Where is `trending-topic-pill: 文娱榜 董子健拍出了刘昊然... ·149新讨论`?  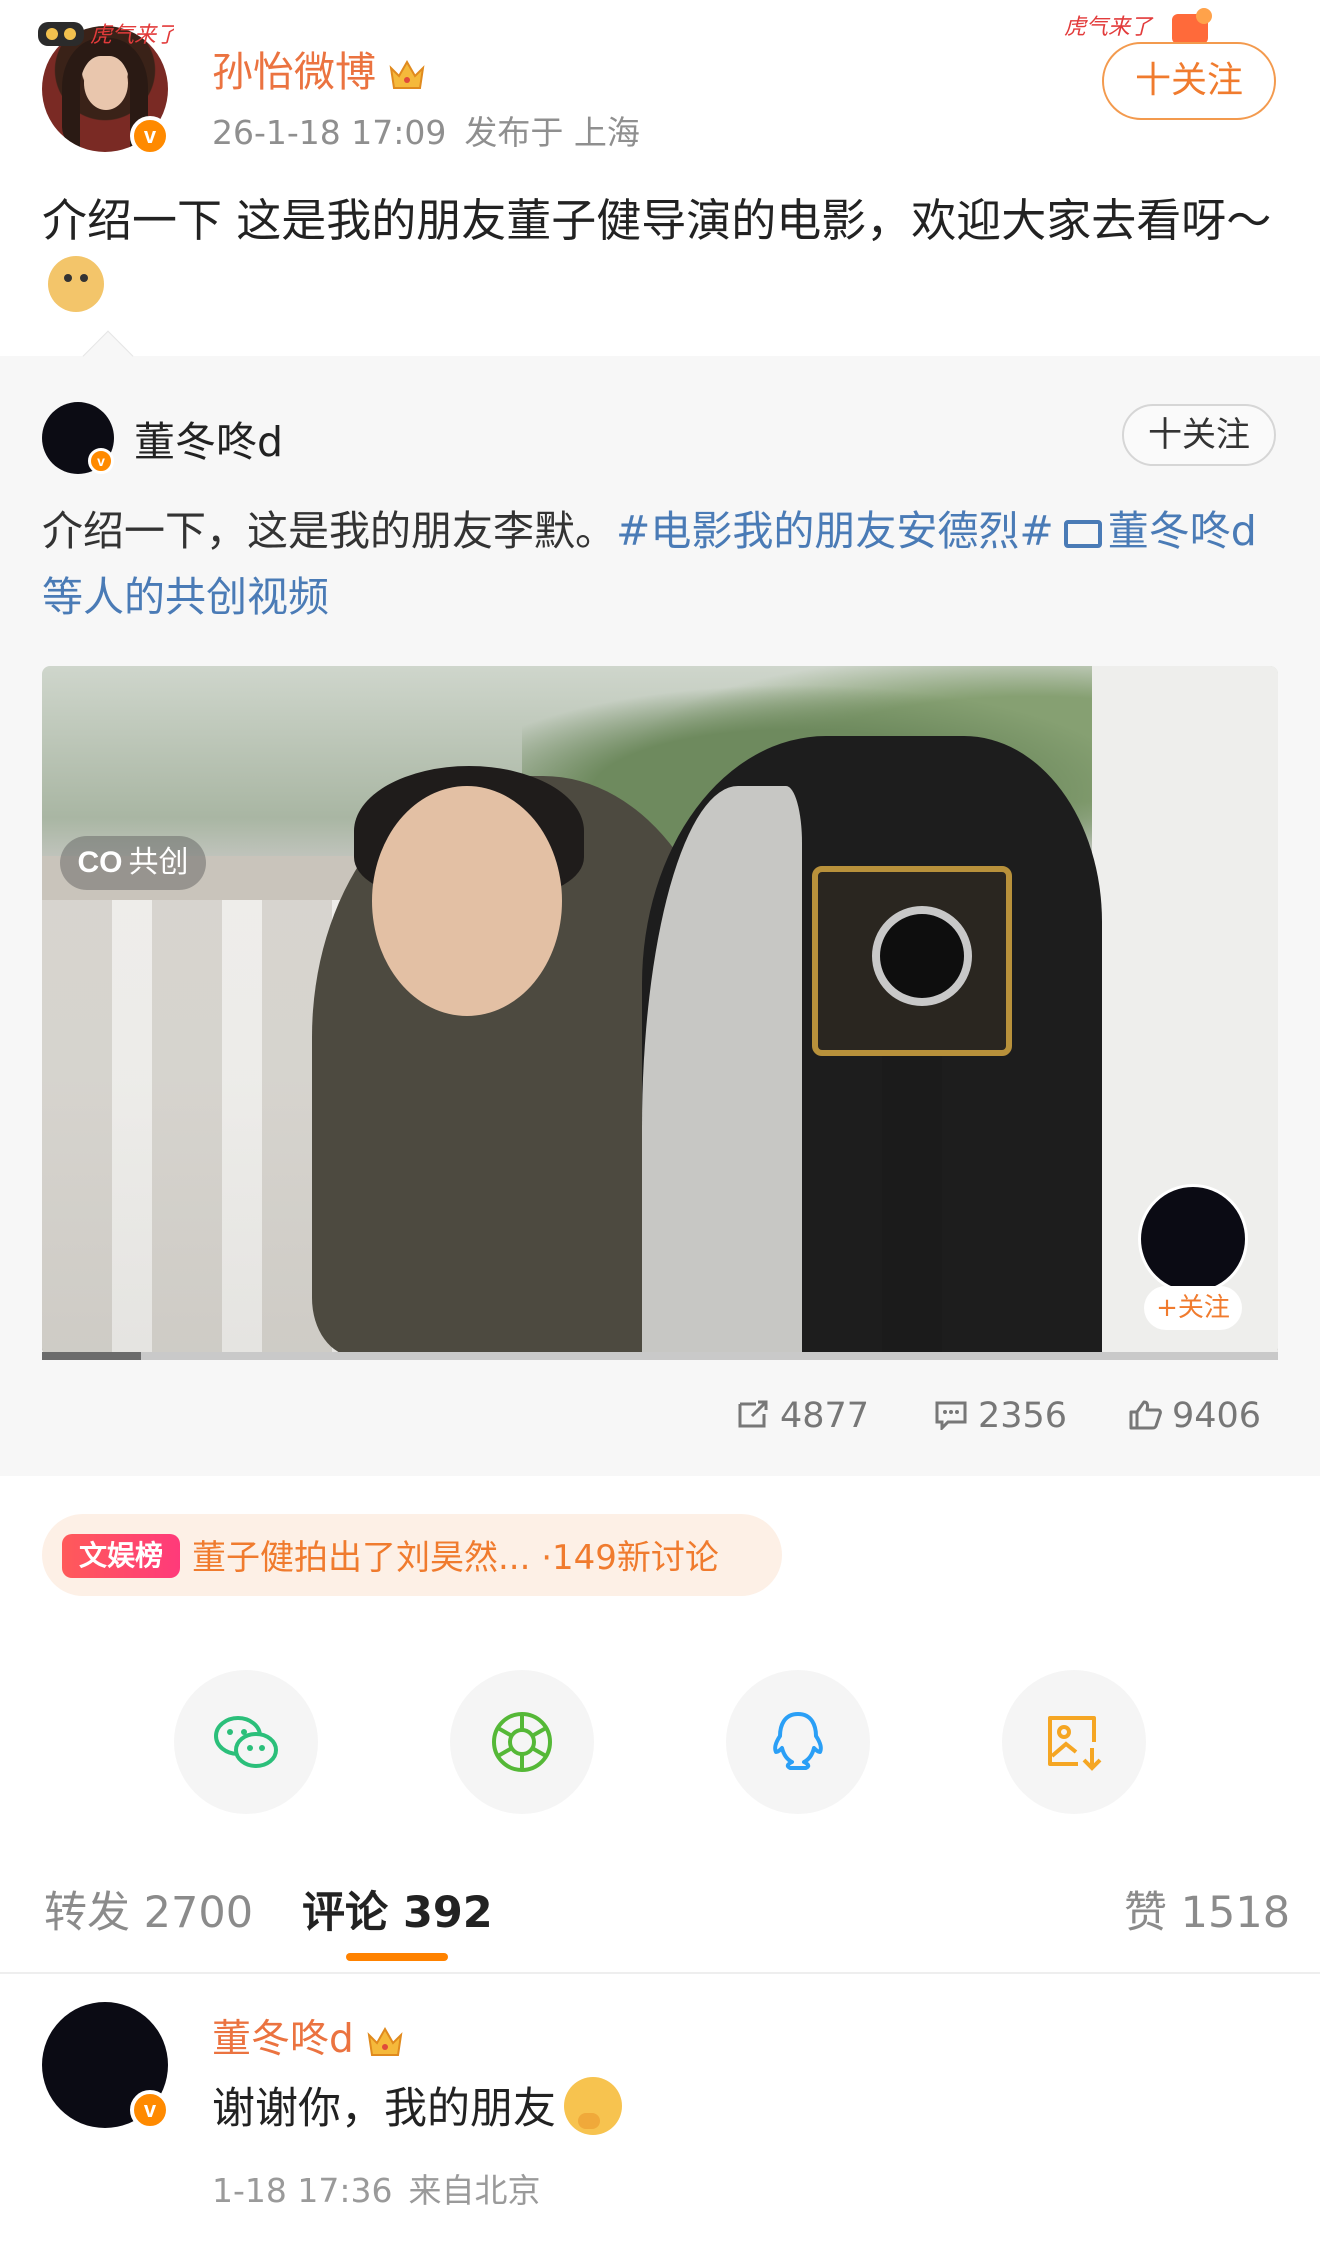 trending-topic-pill: 文娱榜 董子健拍出了刘昊然... ·149新讨论 is located at coordinates (412, 1555).